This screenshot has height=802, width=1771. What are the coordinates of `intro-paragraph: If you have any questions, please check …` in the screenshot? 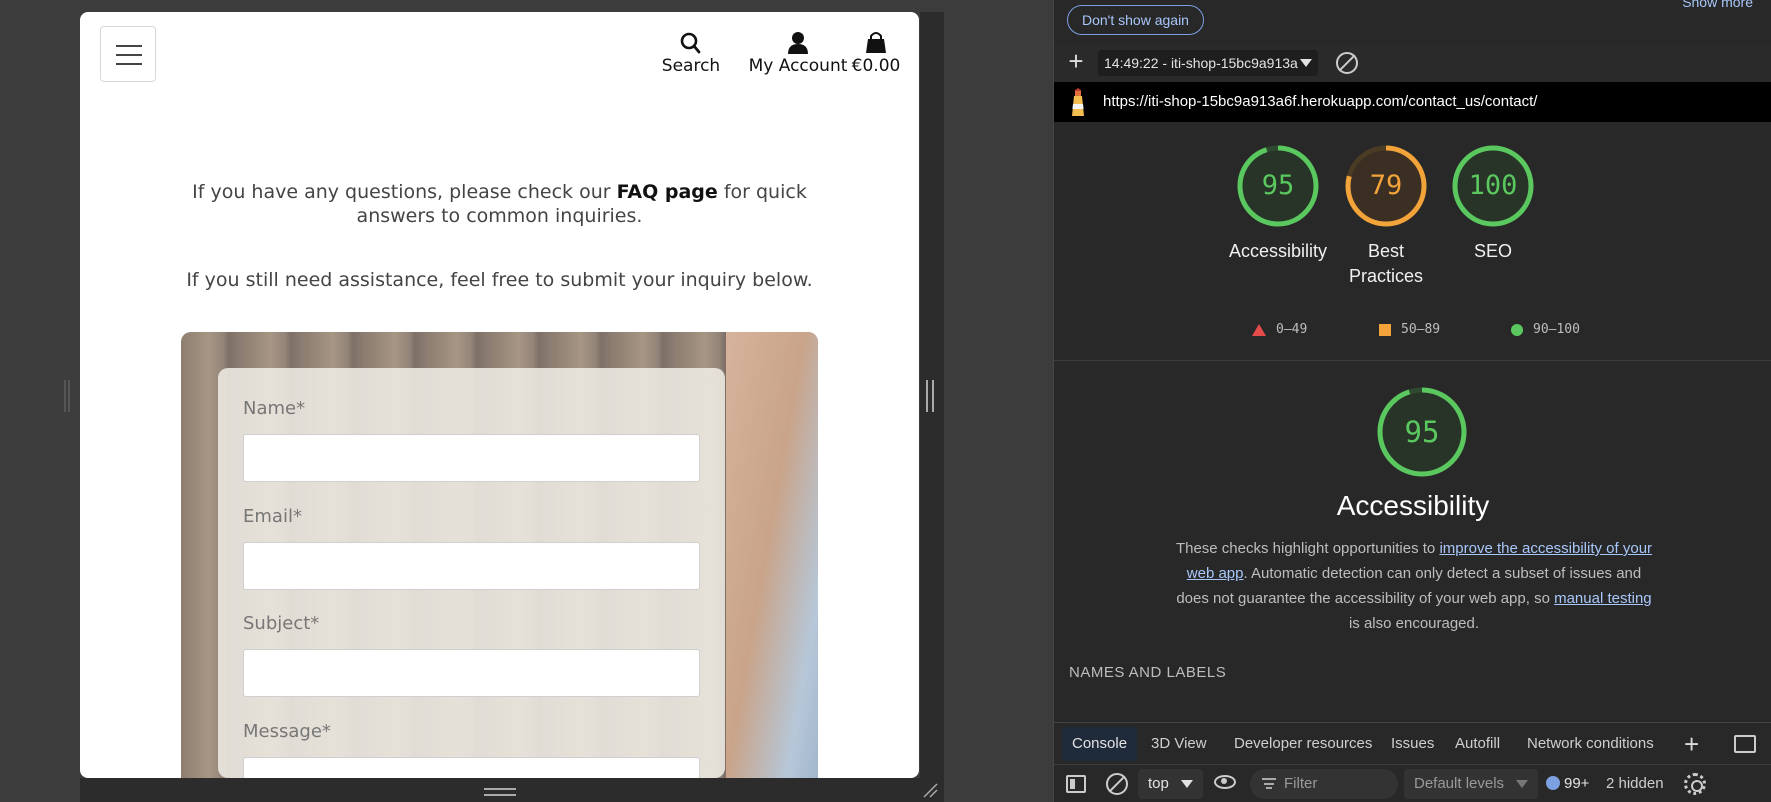 It's located at (499, 204).